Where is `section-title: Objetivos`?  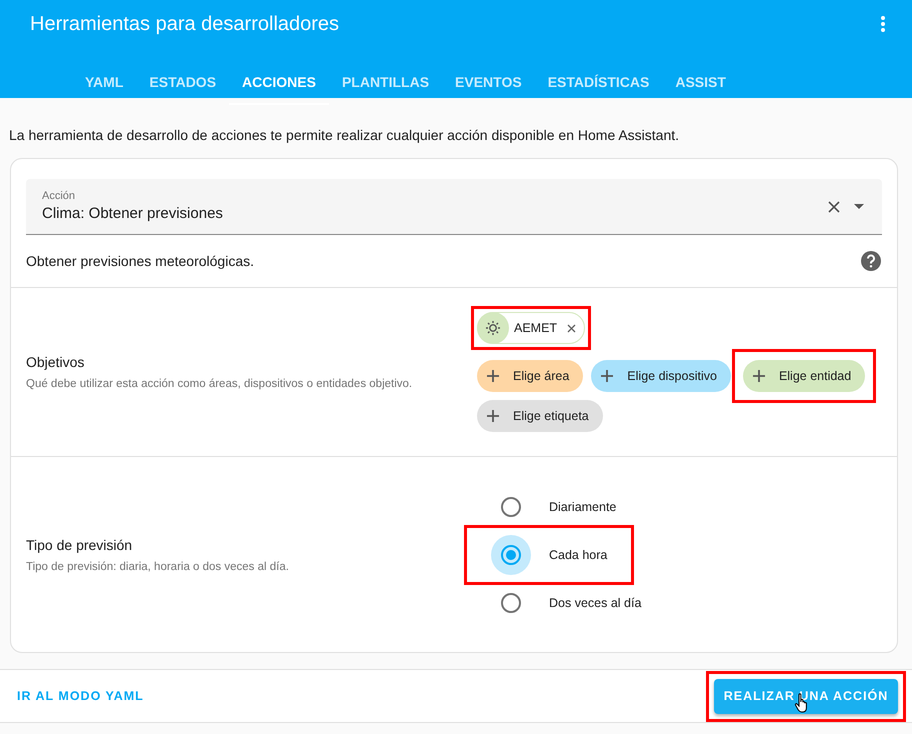 section-title: Objetivos is located at coordinates (56, 362).